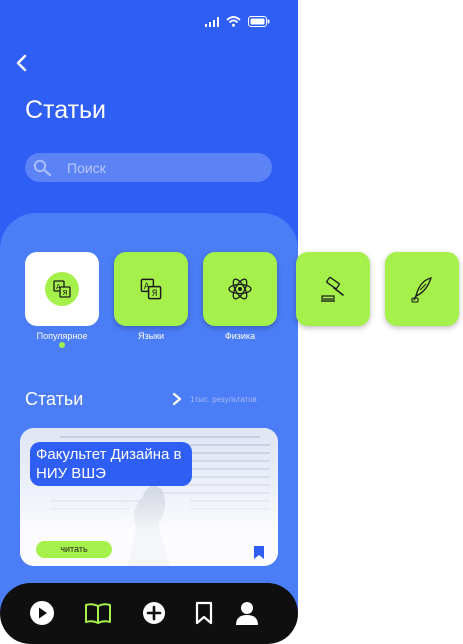 The image size is (463, 644). I want to click on category-literature, so click(422, 289).